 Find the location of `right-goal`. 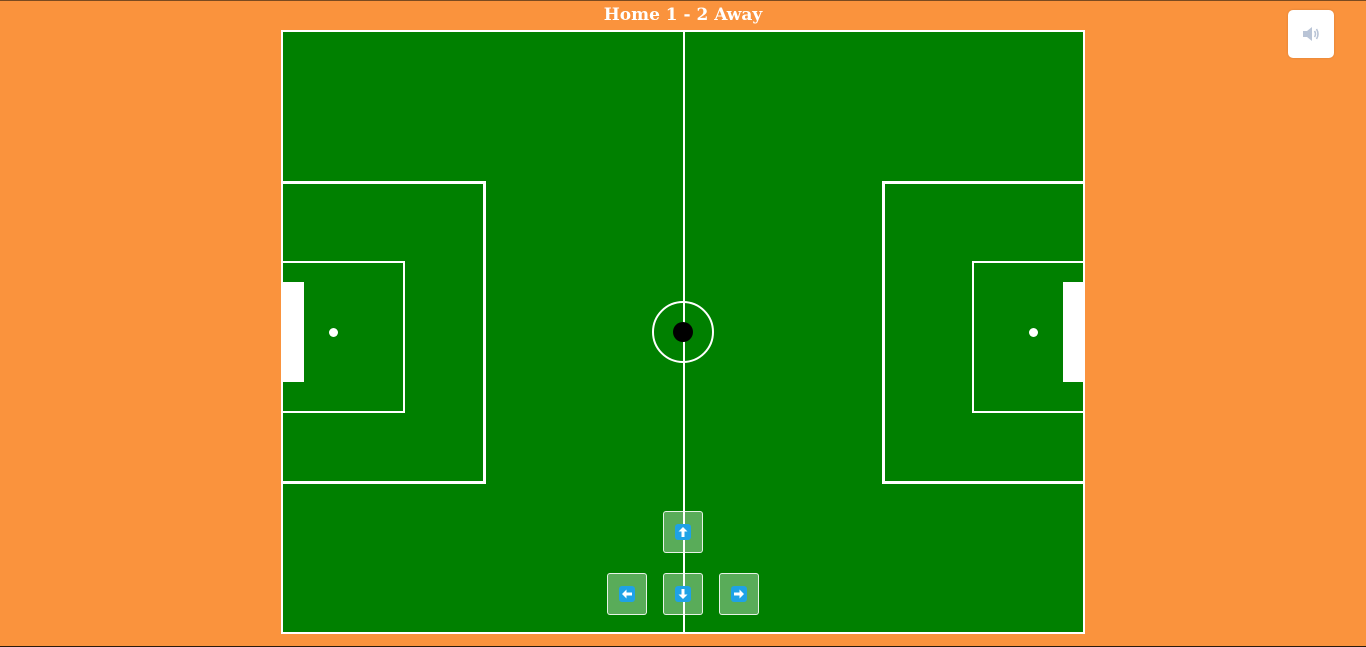

right-goal is located at coordinates (1074, 332).